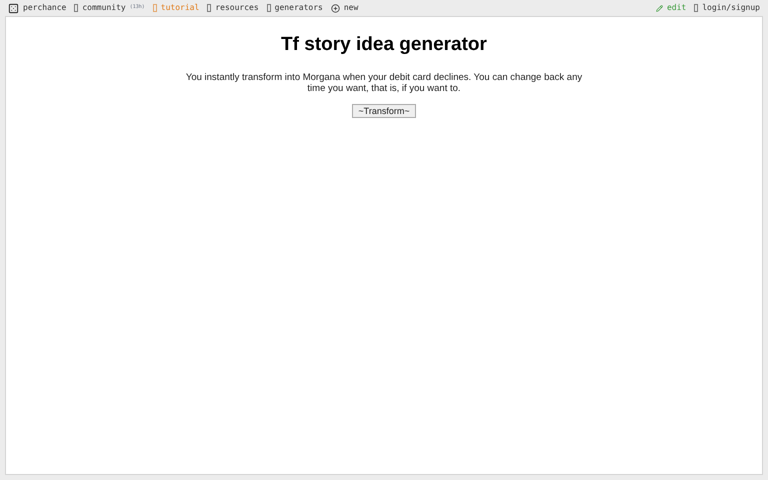  What do you see at coordinates (727, 8) in the screenshot?
I see `nav-link: login/signup` at bounding box center [727, 8].